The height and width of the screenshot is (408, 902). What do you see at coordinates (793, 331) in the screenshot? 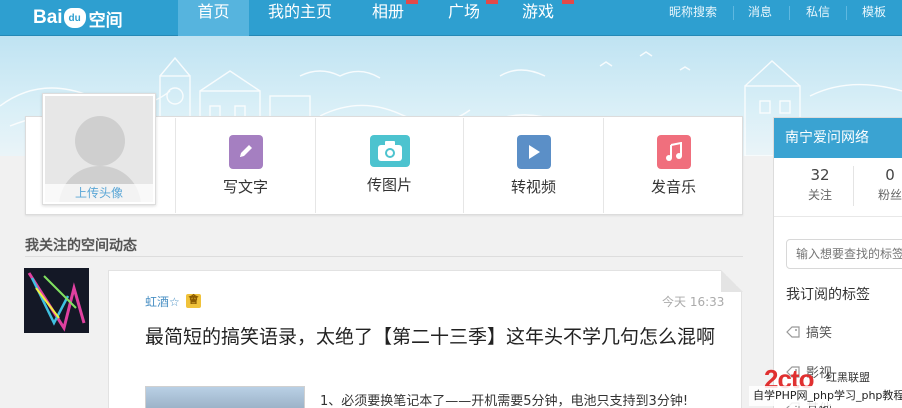
I see `tag-icon` at bounding box center [793, 331].